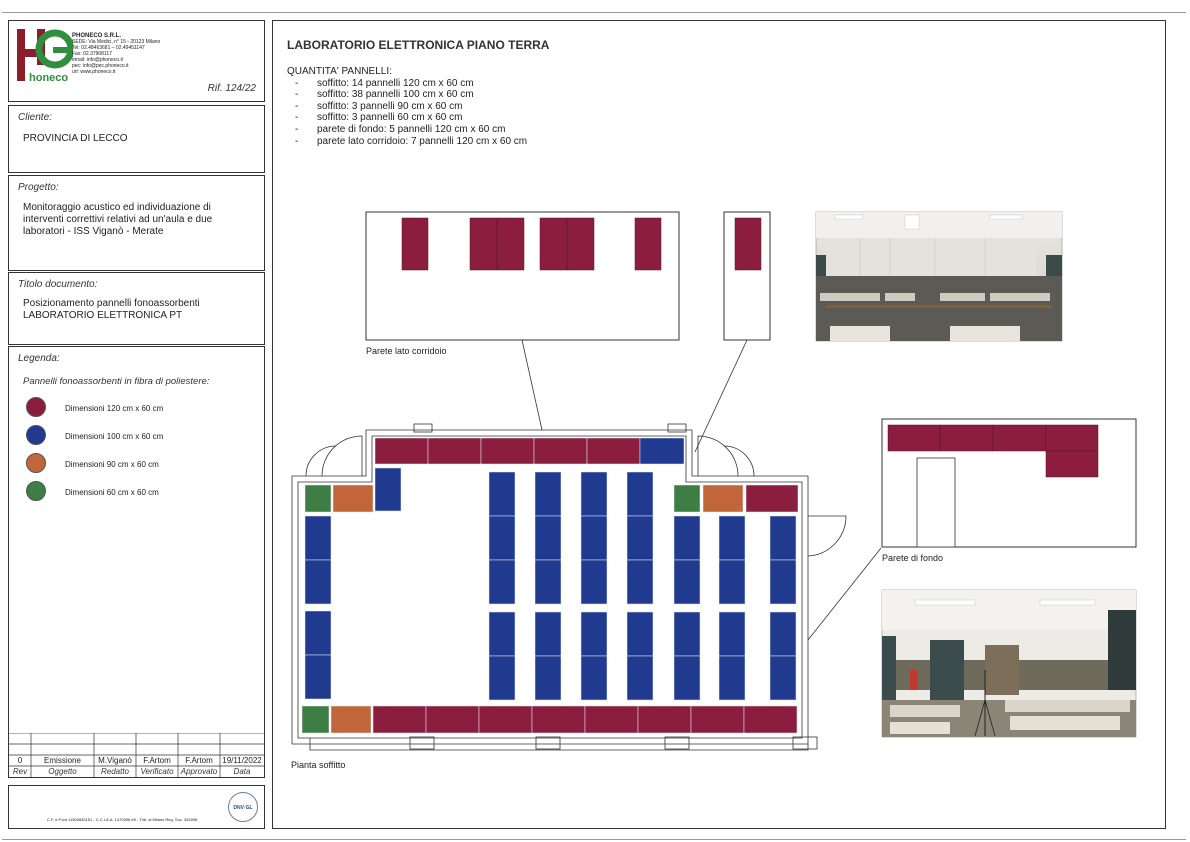 The width and height of the screenshot is (1190, 842). What do you see at coordinates (936, 502) in the screenshot?
I see `back-wall-door` at bounding box center [936, 502].